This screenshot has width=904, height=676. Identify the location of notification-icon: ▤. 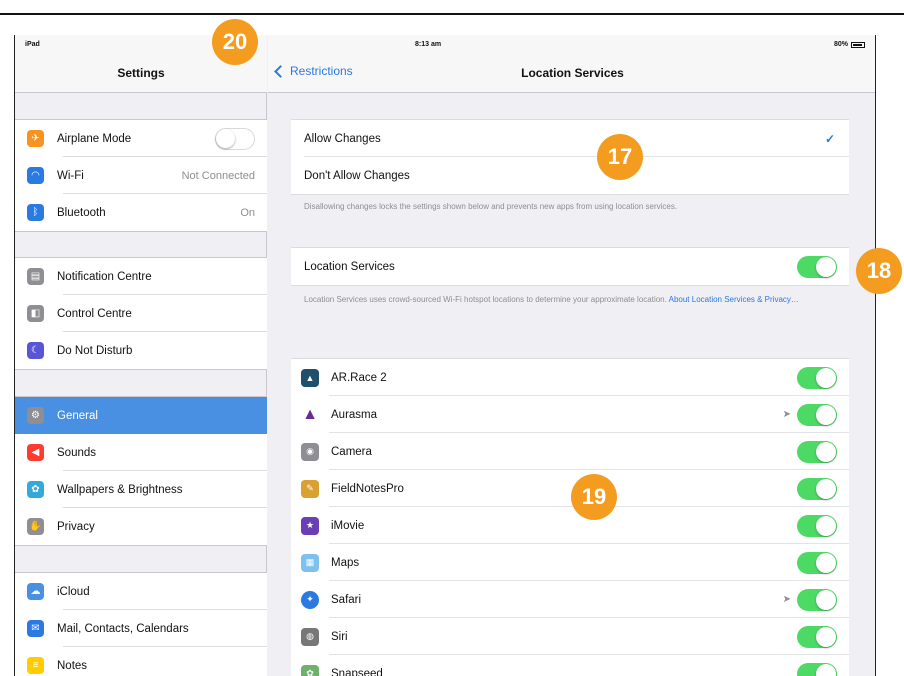
(35, 276).